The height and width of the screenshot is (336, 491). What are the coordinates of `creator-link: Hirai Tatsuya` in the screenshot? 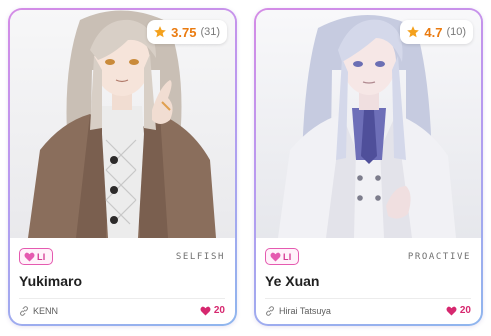 It's located at (298, 311).